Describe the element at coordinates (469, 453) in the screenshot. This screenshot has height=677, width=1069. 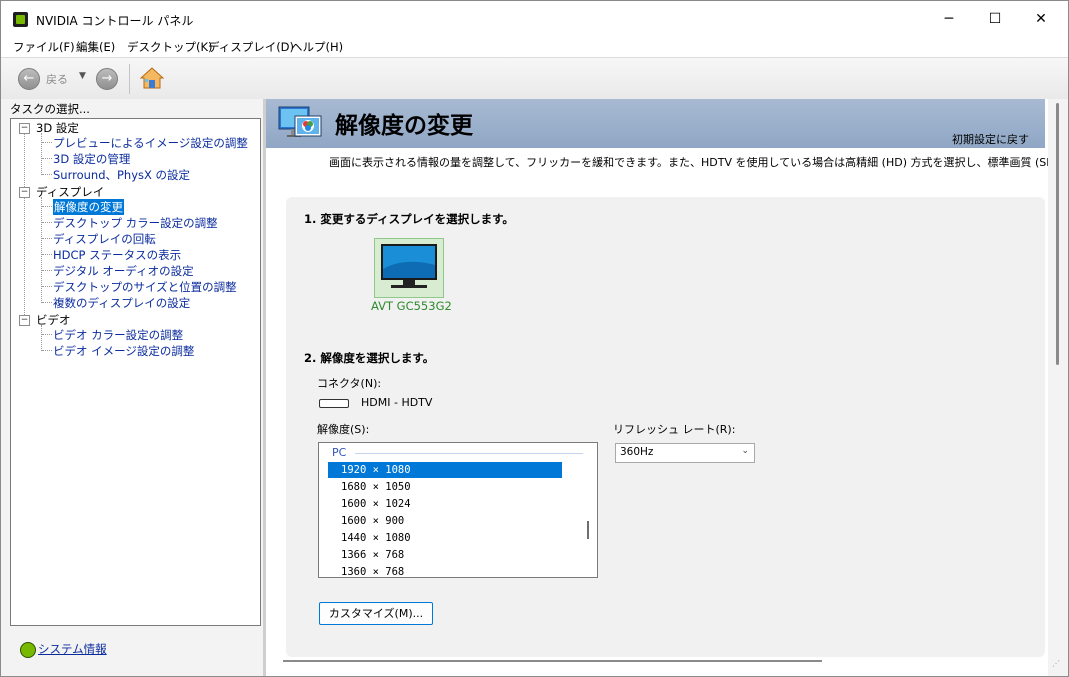
I see `group-divider` at that location.